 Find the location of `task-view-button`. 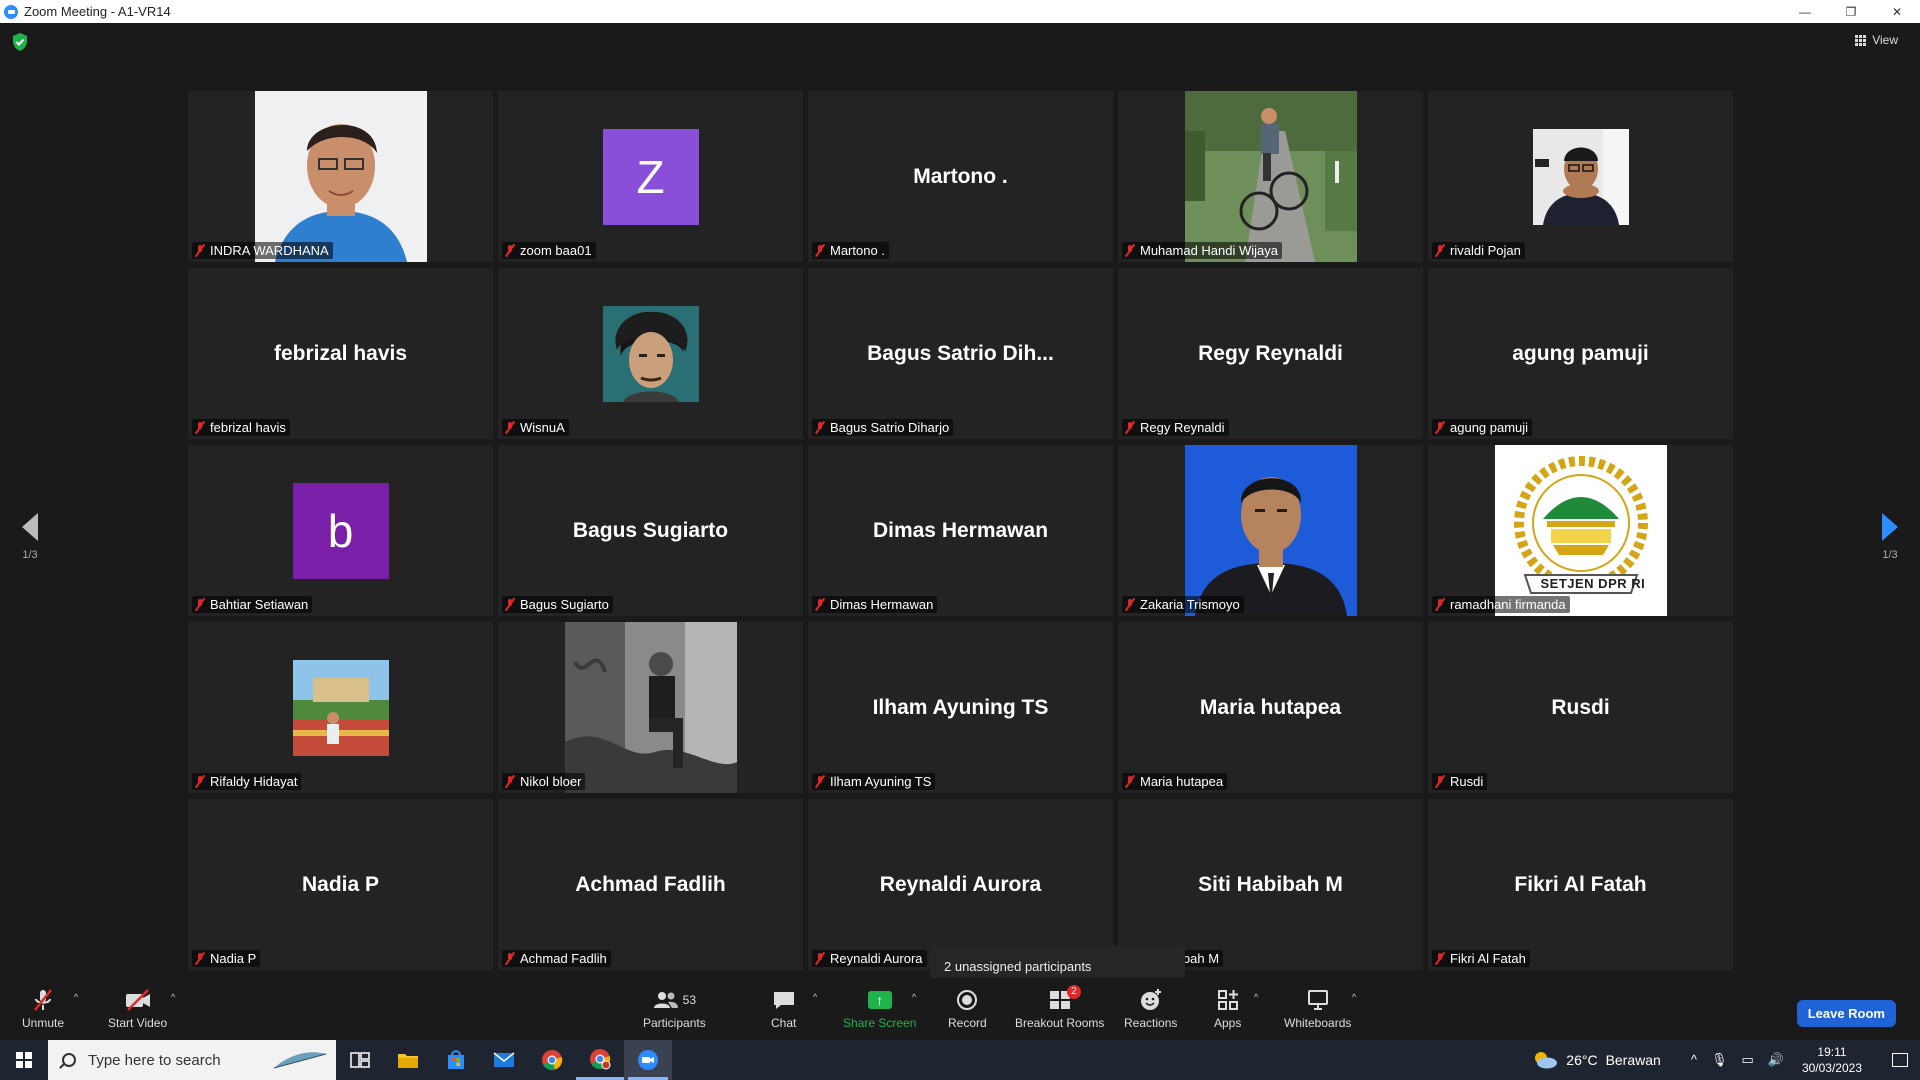

task-view-button is located at coordinates (360, 1060).